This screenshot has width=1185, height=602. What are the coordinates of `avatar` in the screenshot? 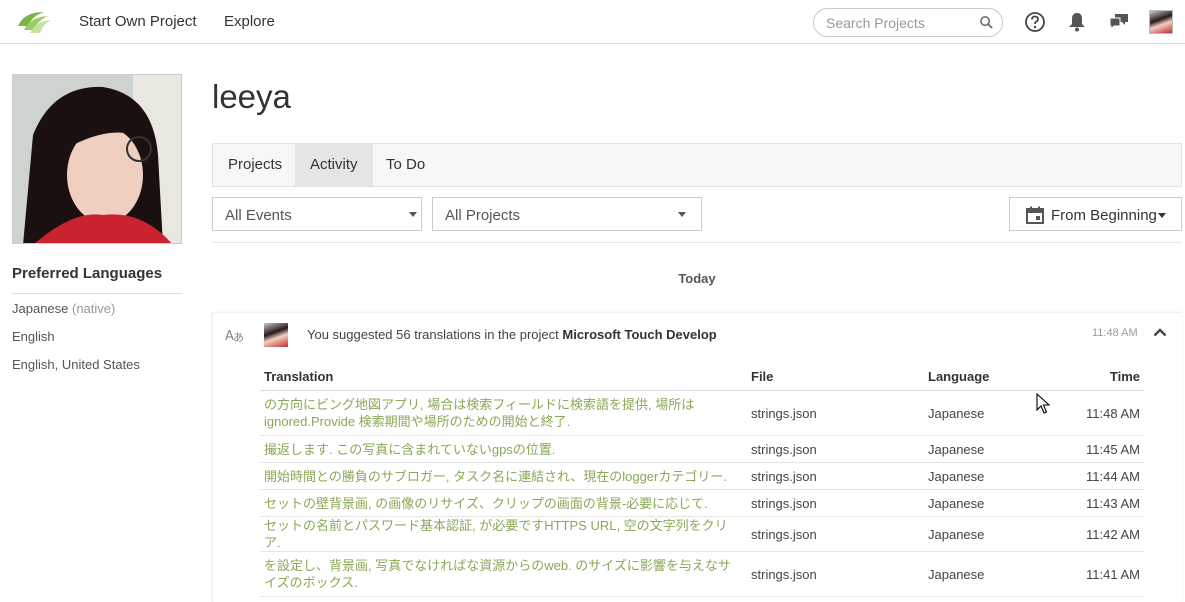 It's located at (276, 335).